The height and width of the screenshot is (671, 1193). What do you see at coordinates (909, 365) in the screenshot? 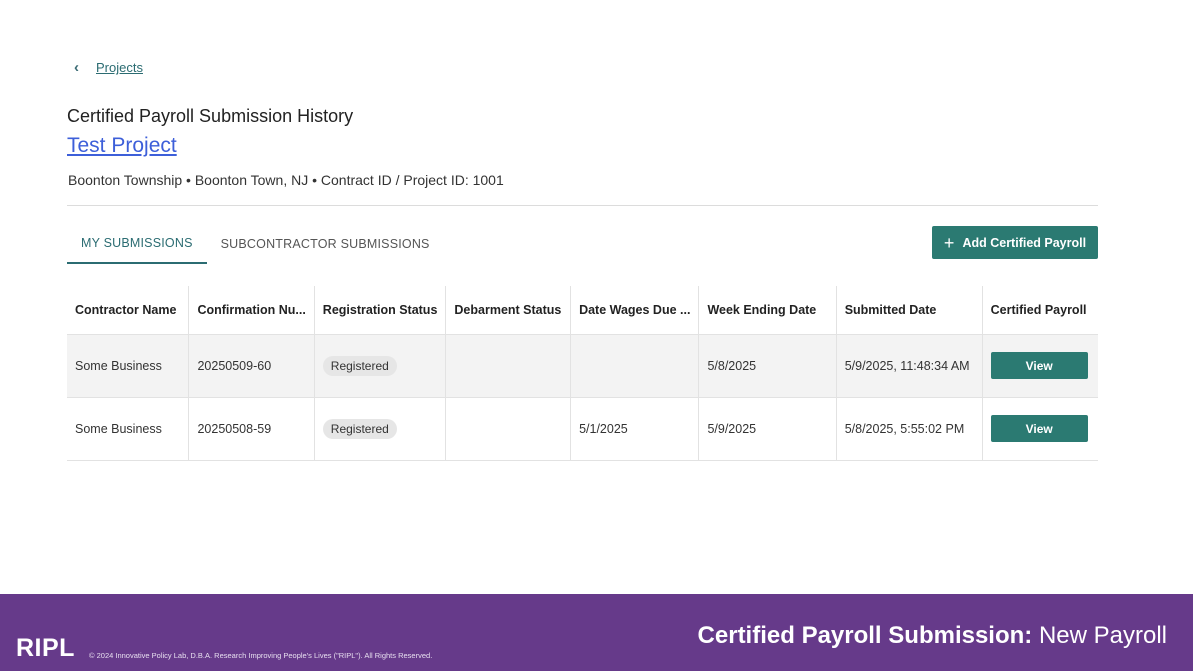
I see `cell-submitted-date: 5/9/2025, 11:48:34 AM` at bounding box center [909, 365].